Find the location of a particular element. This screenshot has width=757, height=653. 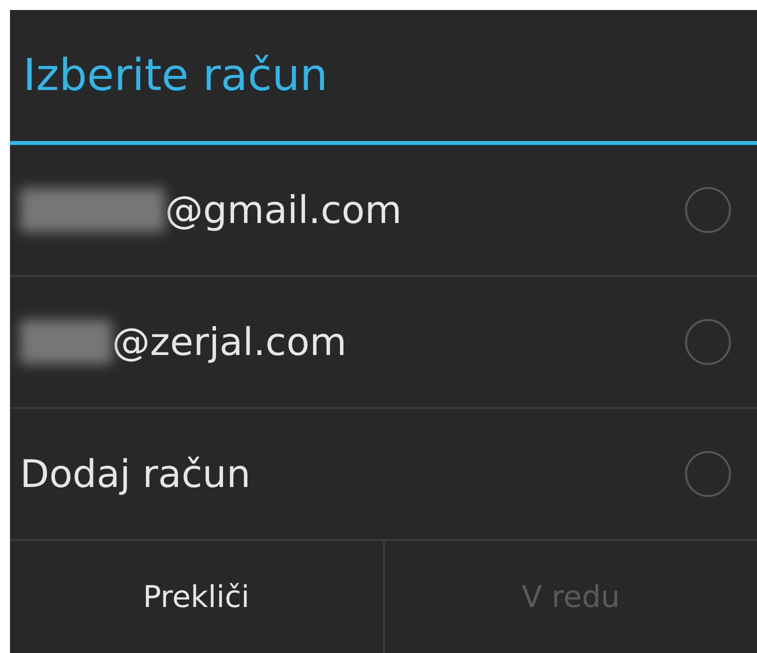

account-label: @gmail.com is located at coordinates (283, 210).